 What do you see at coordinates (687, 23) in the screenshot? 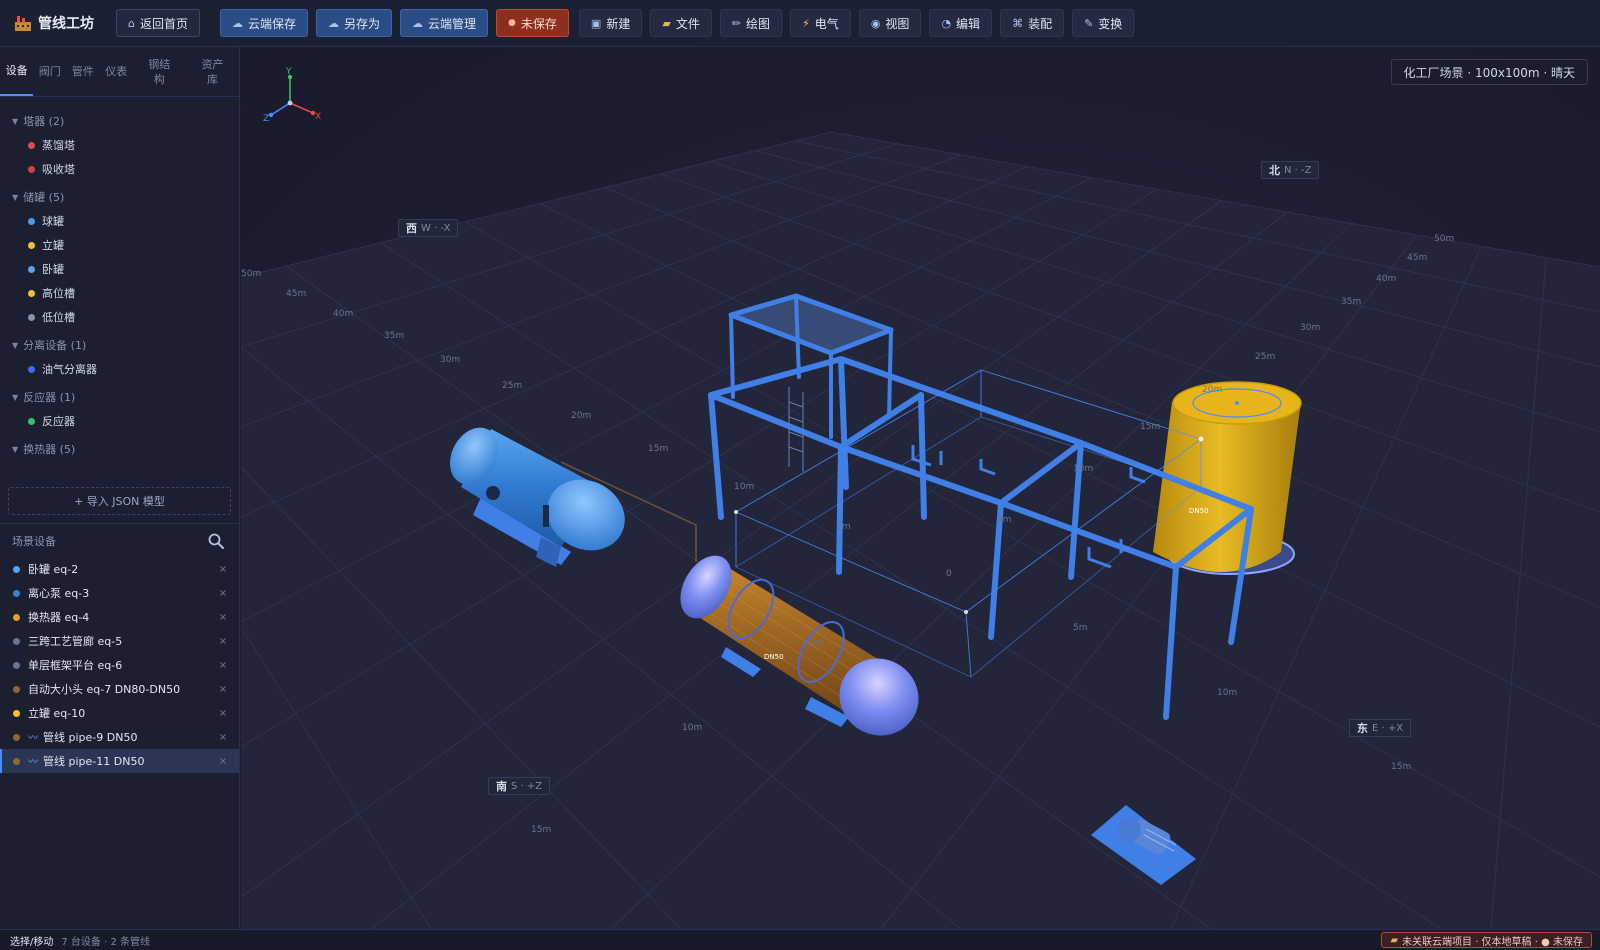
I see `file-menu-label: 文件` at bounding box center [687, 23].